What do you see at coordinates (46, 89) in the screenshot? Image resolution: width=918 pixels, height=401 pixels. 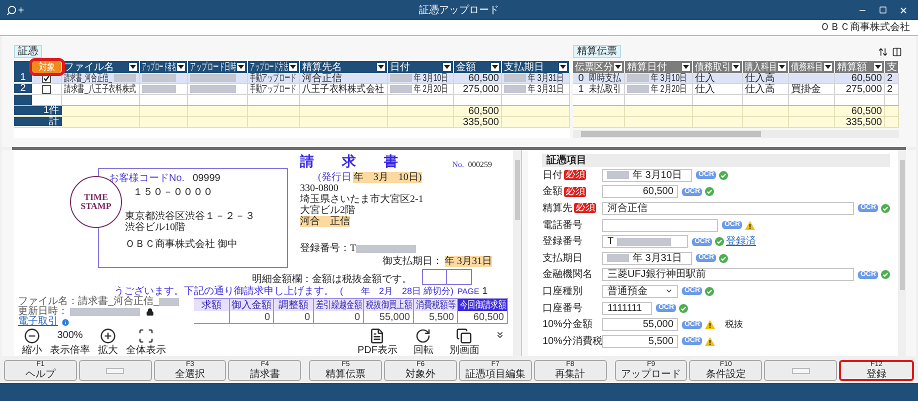 I see `checkbox` at bounding box center [46, 89].